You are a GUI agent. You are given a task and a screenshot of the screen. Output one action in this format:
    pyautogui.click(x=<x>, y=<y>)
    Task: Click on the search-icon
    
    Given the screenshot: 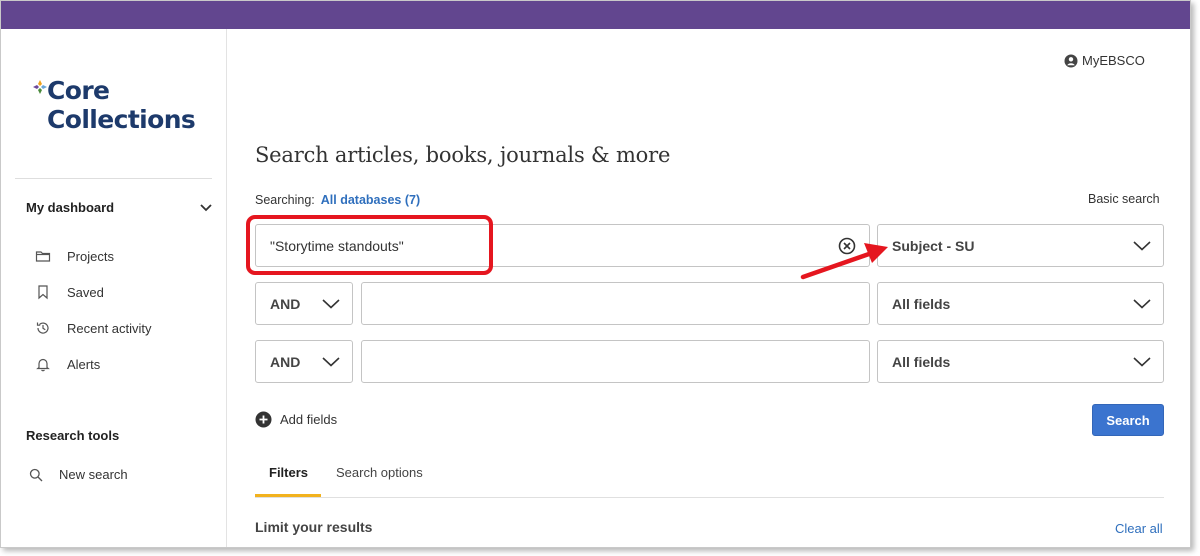 What is the action you would take?
    pyautogui.click(x=36, y=474)
    